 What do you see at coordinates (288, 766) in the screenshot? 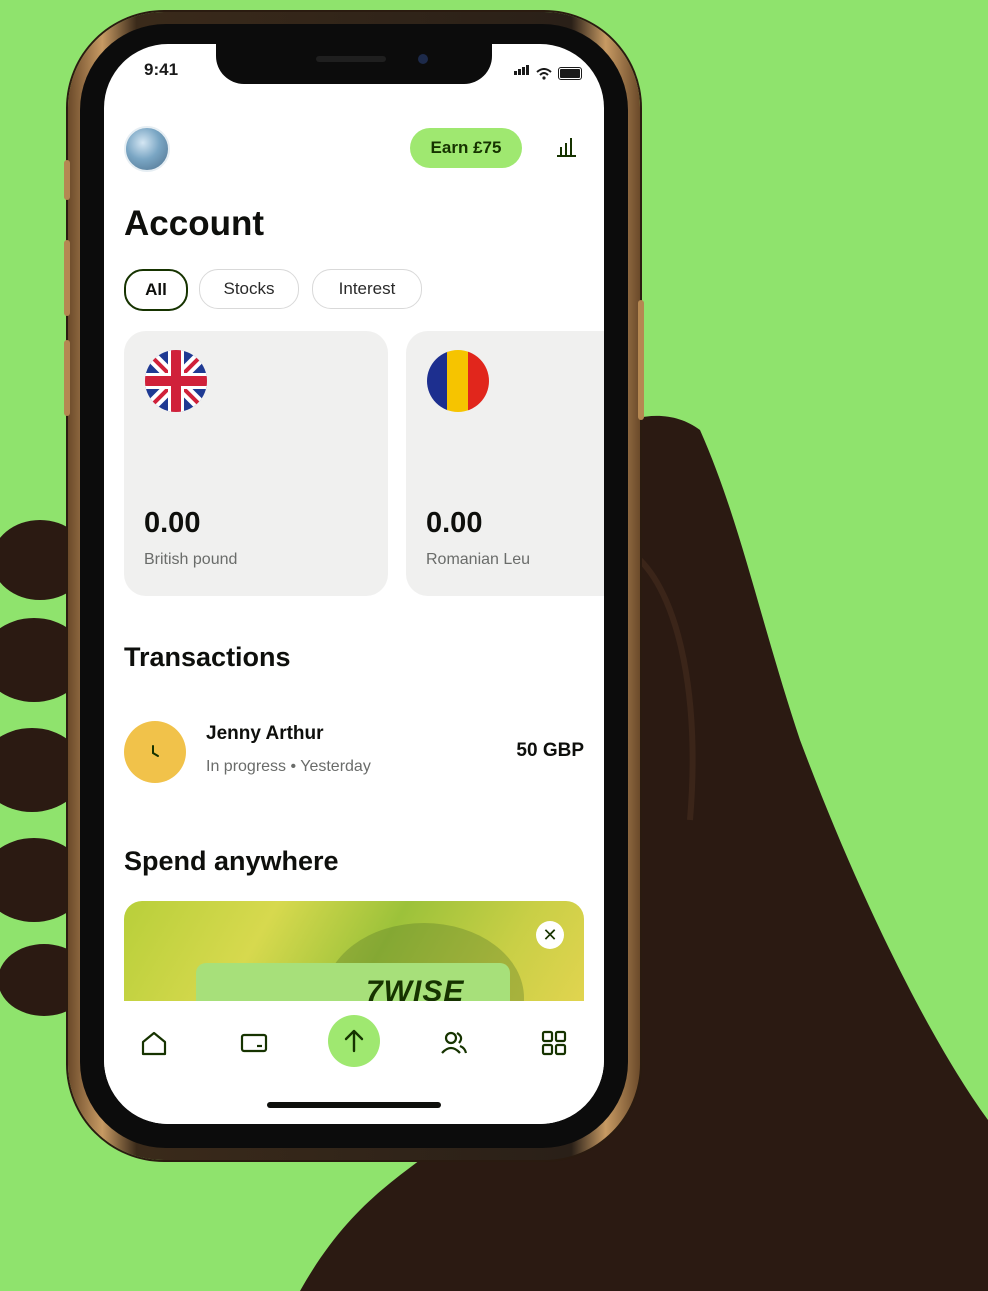
I see `transaction-status: In progress • Yesterday` at bounding box center [288, 766].